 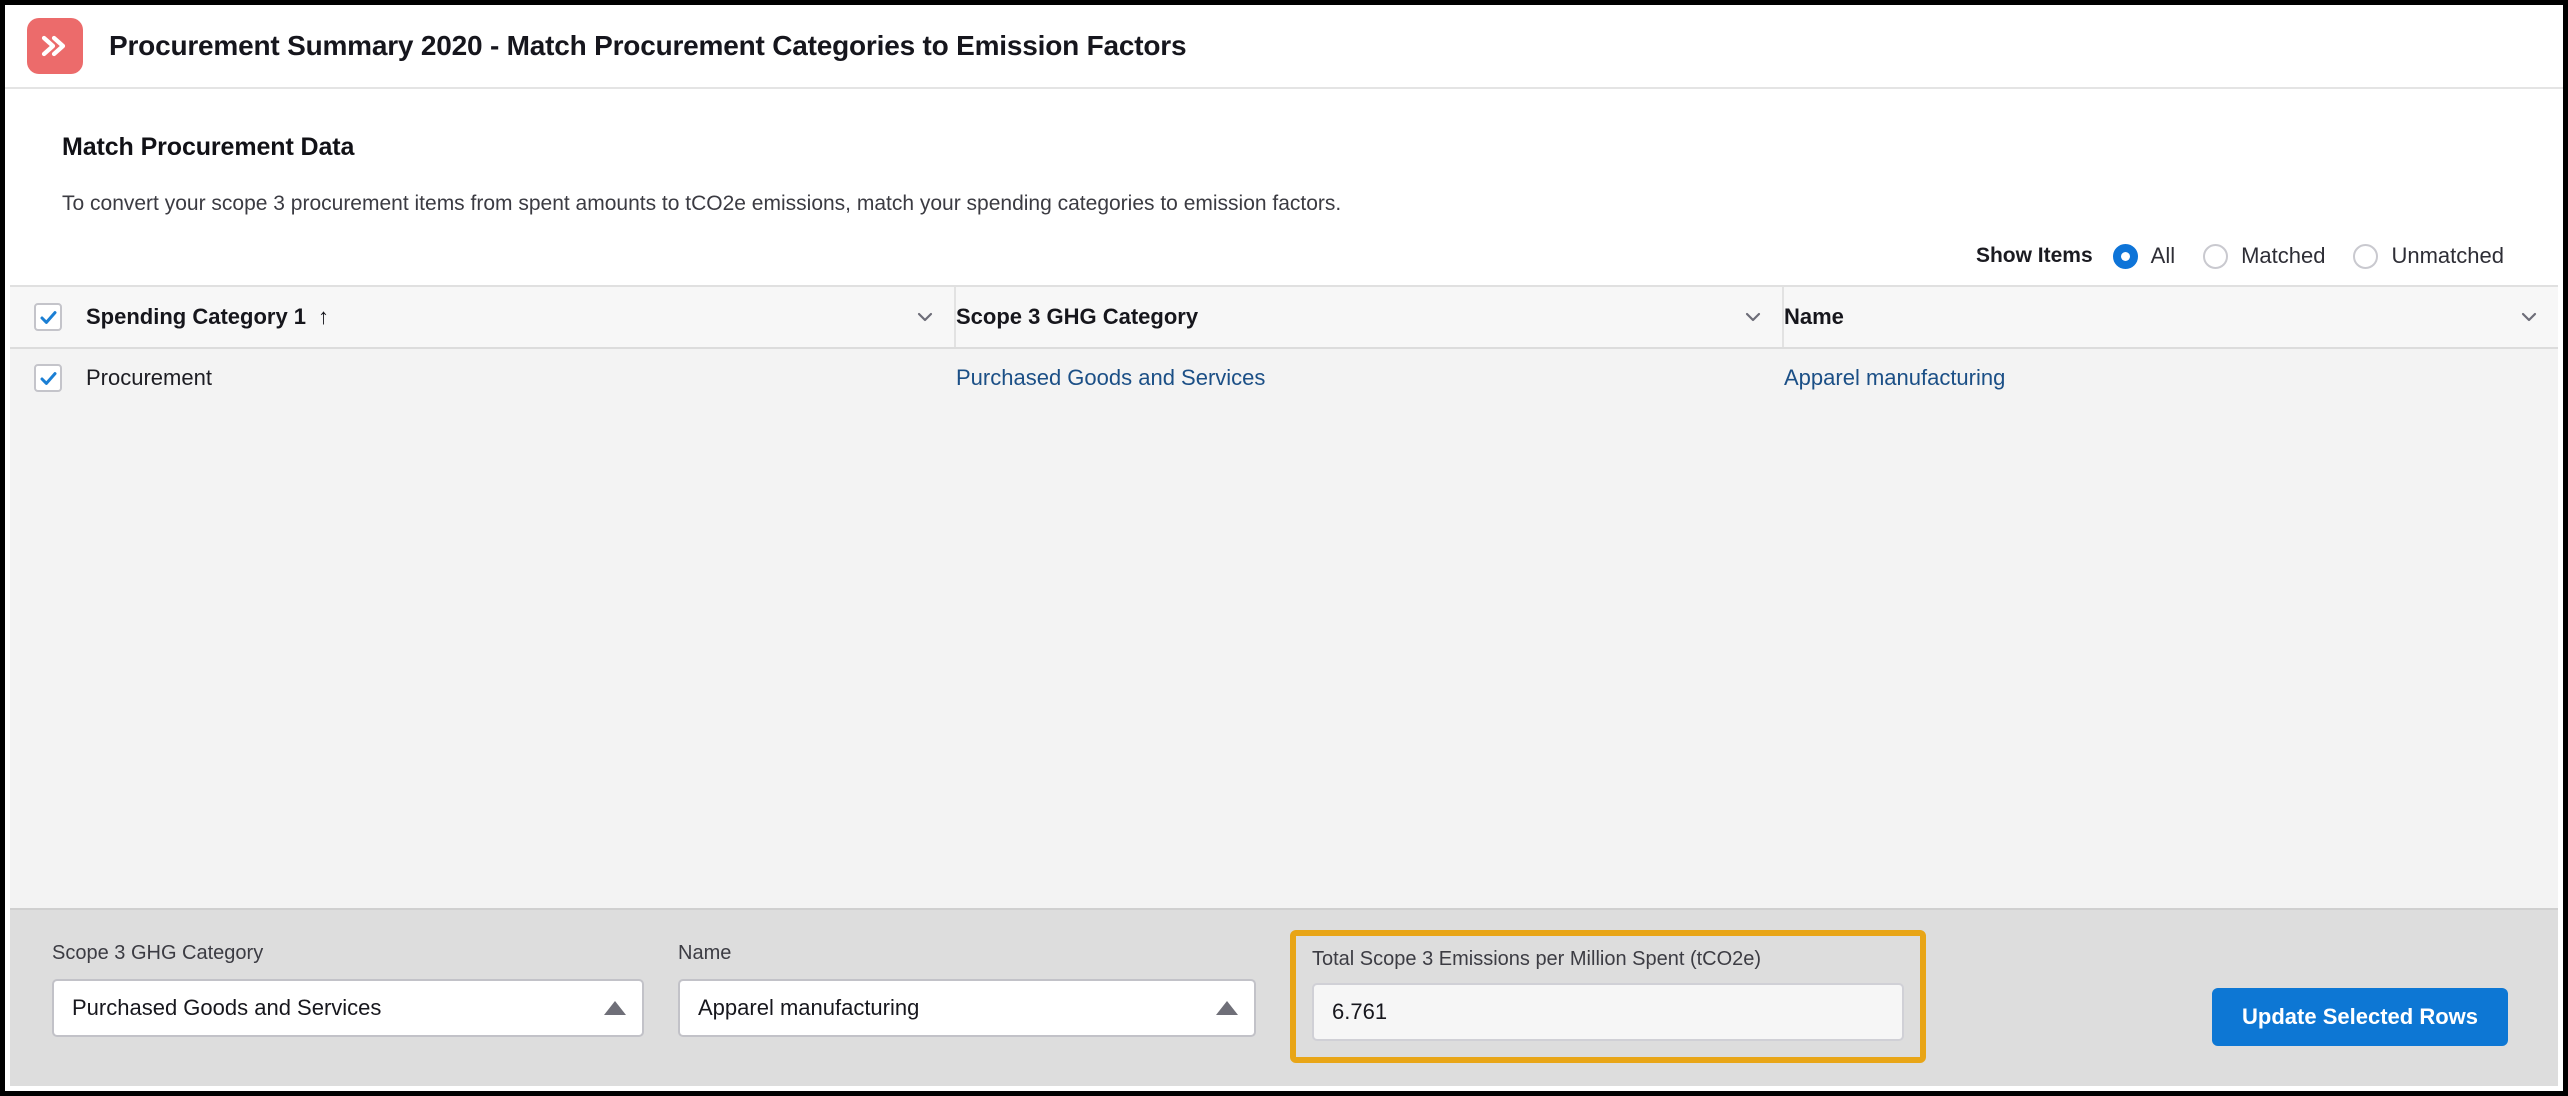 What do you see at coordinates (2447, 256) in the screenshot?
I see `radio-unmatched-label: Unmatched` at bounding box center [2447, 256].